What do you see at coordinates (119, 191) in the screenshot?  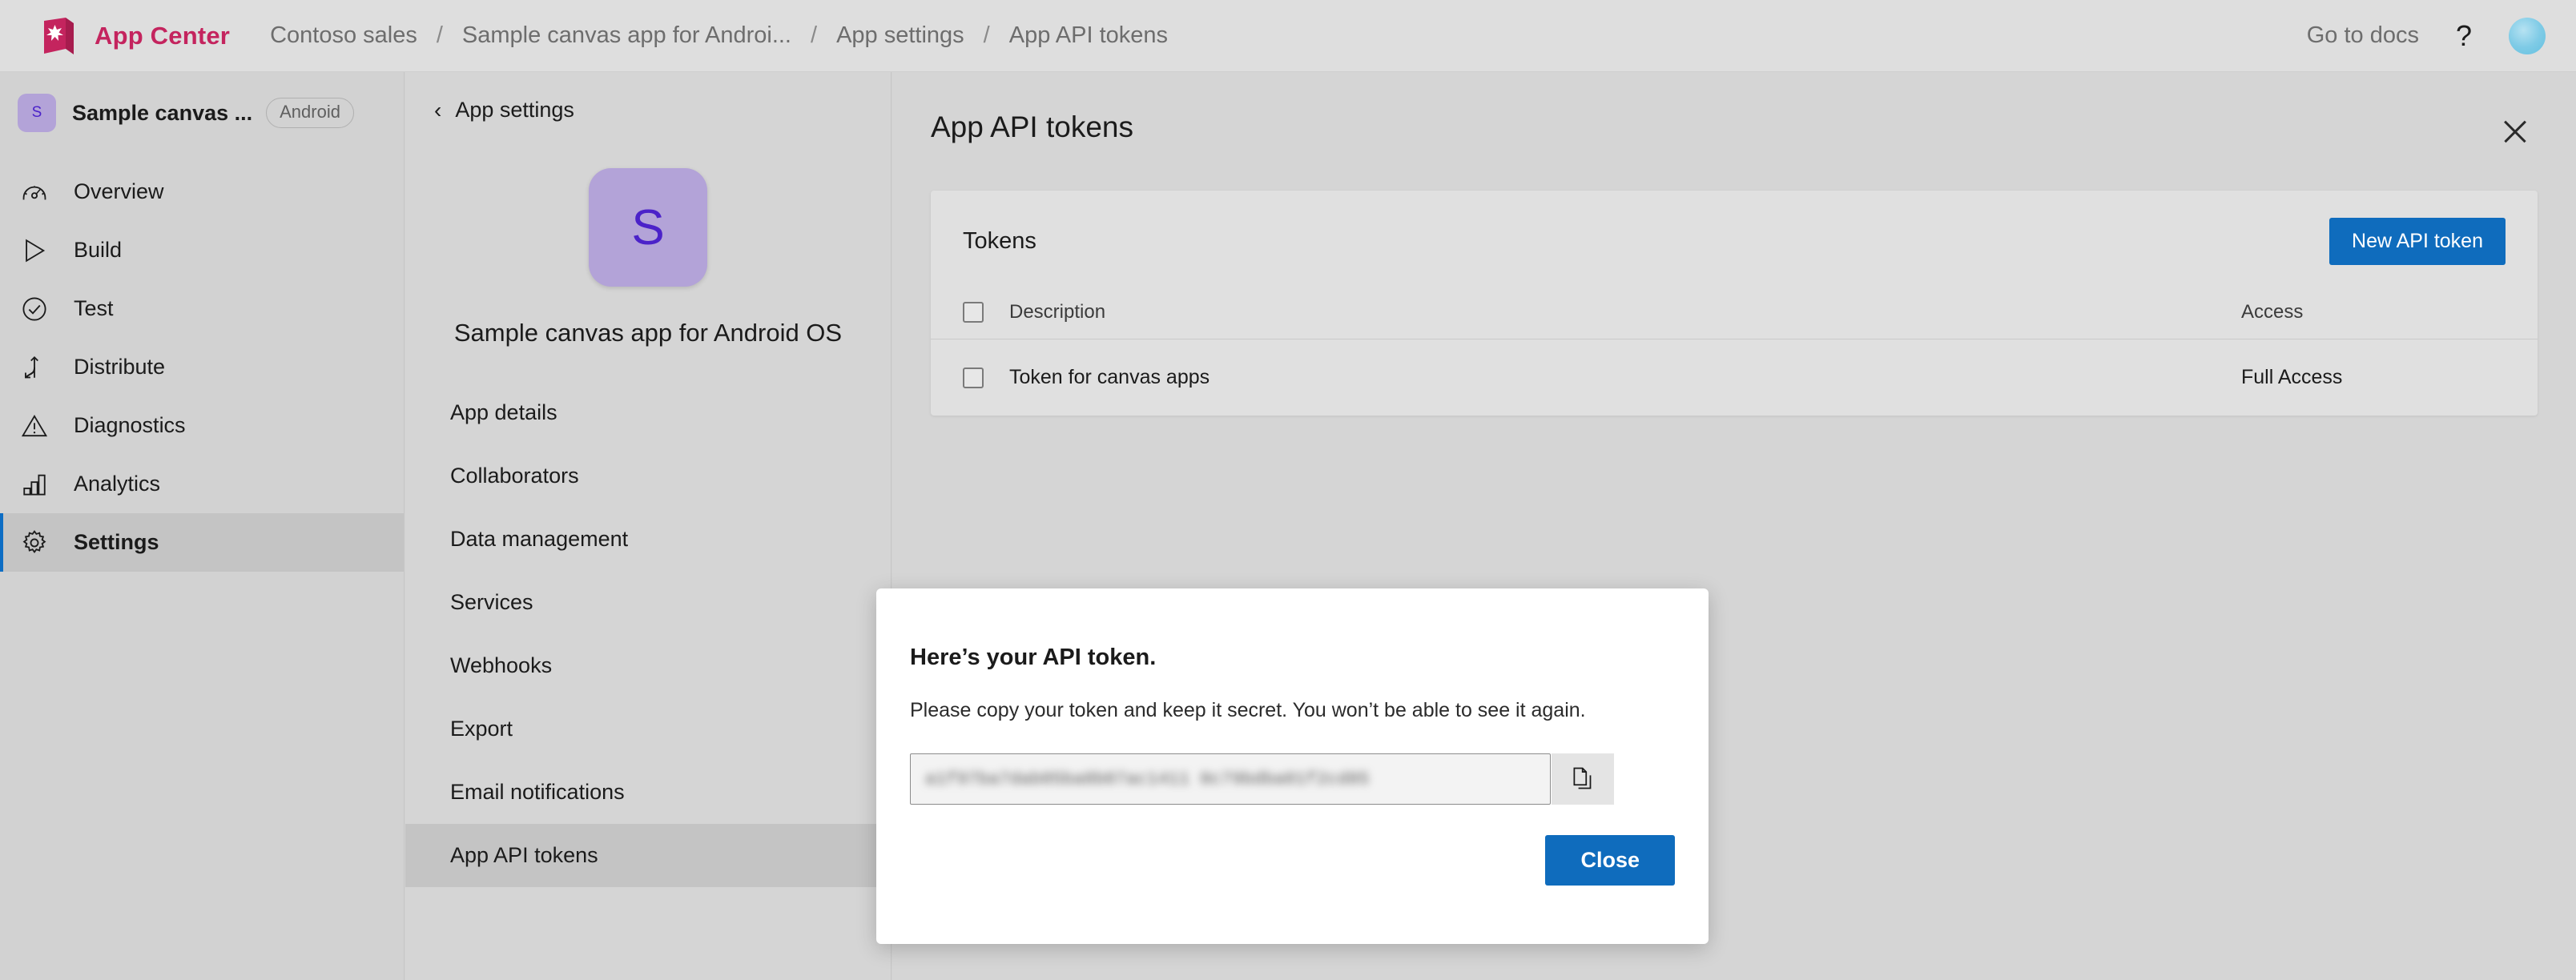 I see `sidebar-item-label: Overview` at bounding box center [119, 191].